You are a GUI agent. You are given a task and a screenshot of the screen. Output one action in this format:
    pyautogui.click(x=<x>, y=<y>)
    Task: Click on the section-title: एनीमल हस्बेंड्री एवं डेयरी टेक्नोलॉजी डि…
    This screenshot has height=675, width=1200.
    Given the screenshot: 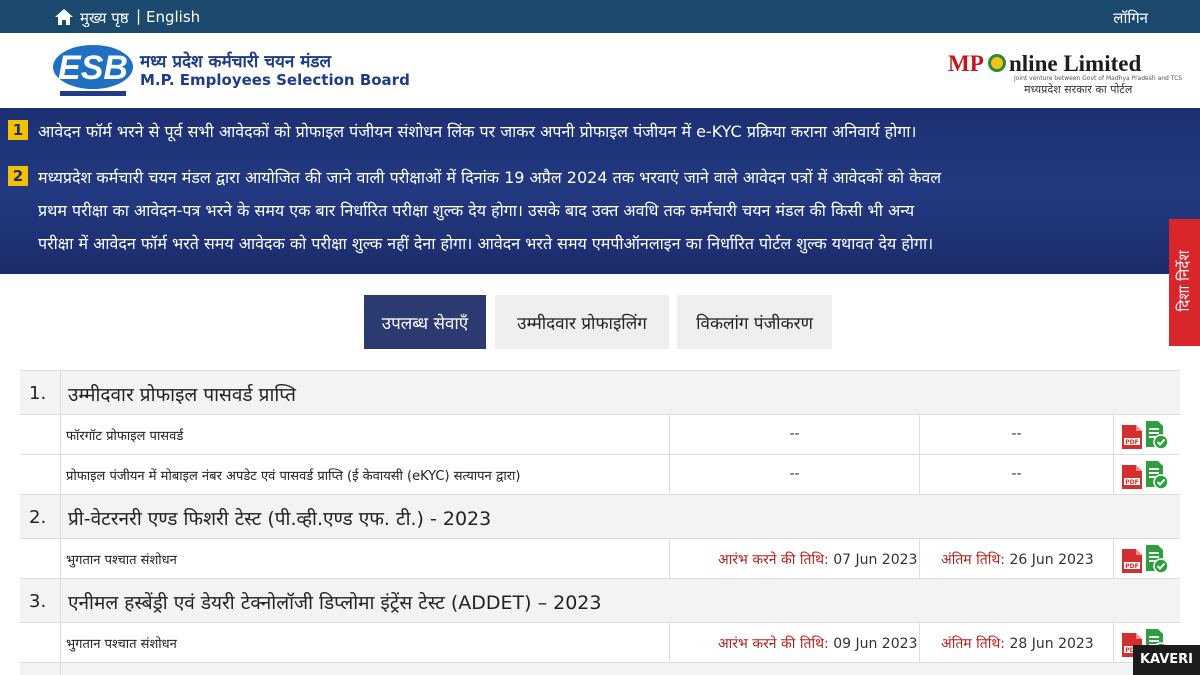 What is the action you would take?
    pyautogui.click(x=335, y=603)
    